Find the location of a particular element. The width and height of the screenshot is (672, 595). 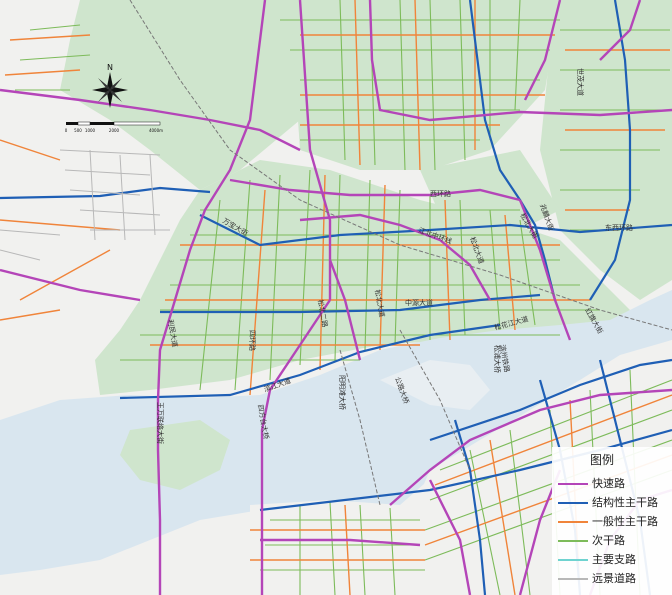

label-wangwan: 王万联络大街 is located at coordinates (160, 423).